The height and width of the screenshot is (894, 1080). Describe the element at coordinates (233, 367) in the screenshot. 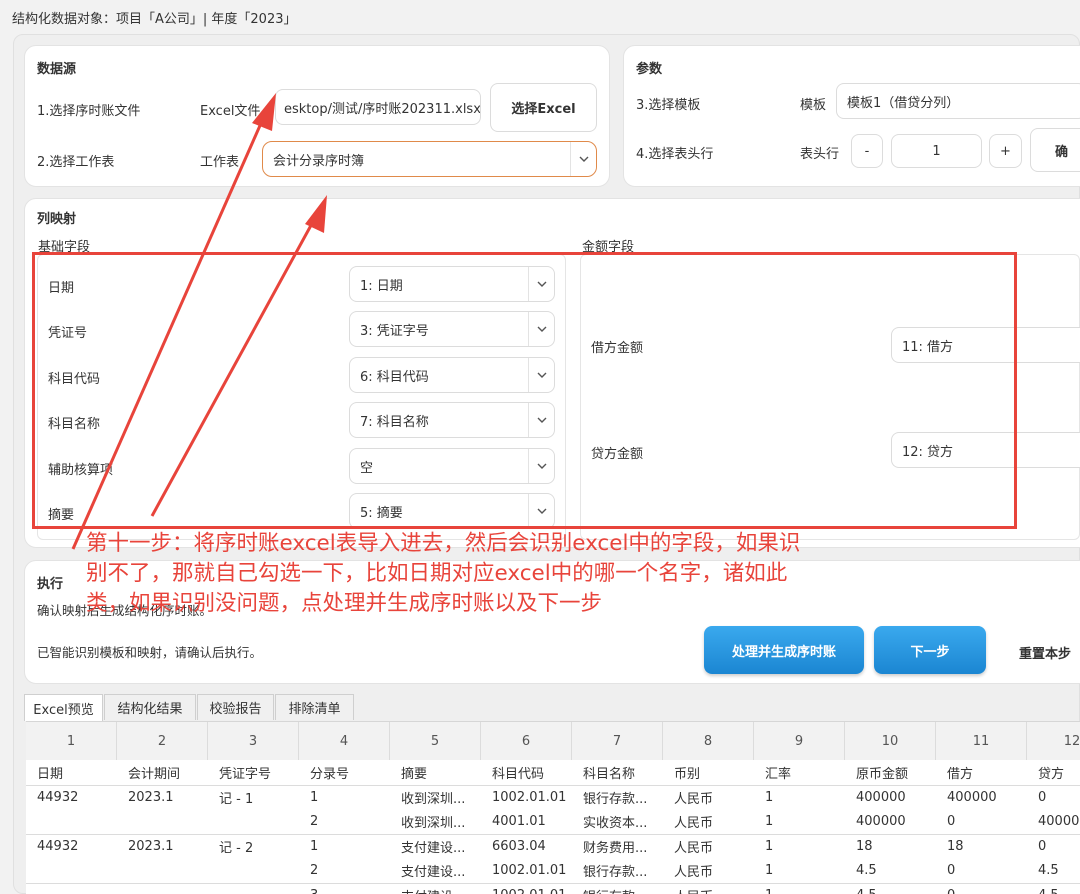

I see `arrow-to-sheet` at that location.